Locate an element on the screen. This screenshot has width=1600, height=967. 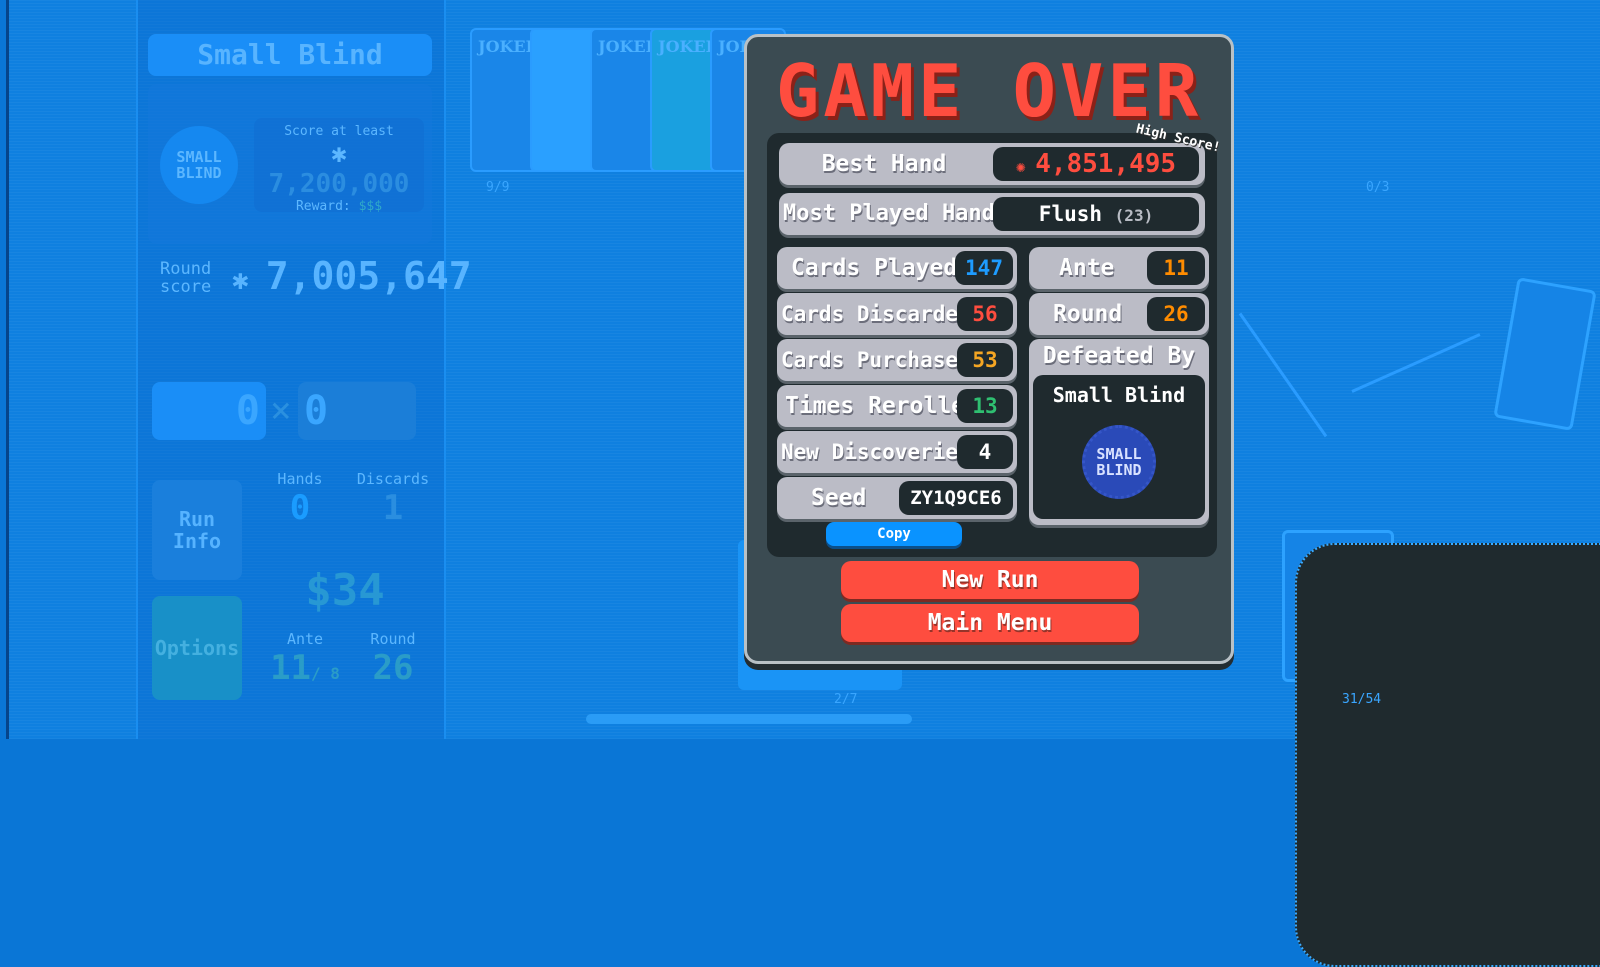
stat-label: Cards Played is located at coordinates (874, 268).